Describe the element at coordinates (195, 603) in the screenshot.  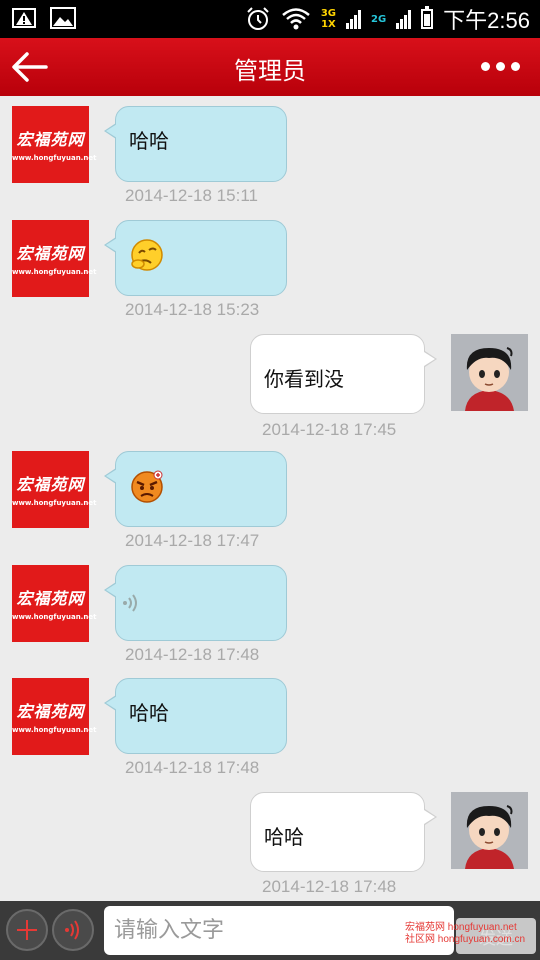
I see `incoming-voice-bubble` at that location.